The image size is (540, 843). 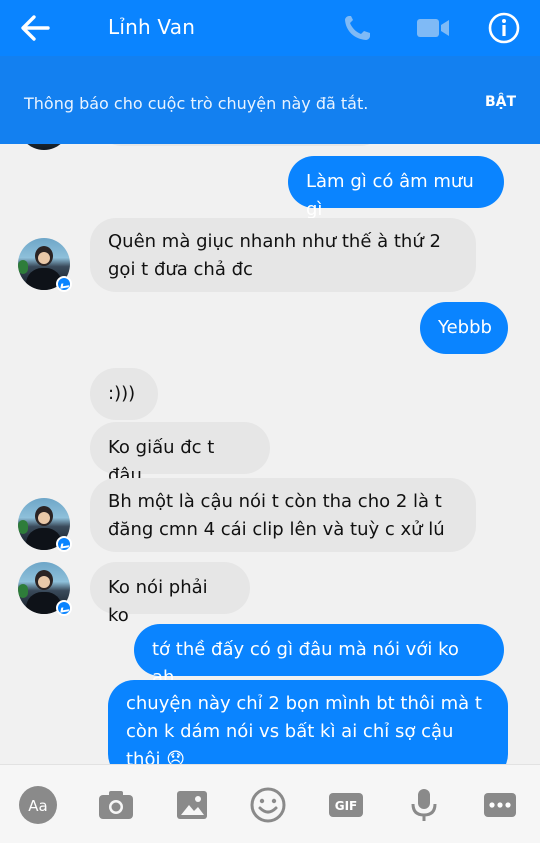 I want to click on text-format-button: Aa, so click(x=38, y=805).